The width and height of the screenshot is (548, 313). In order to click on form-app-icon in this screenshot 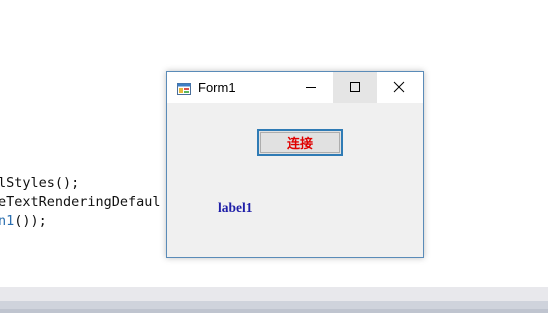, I will do `click(184, 88)`.